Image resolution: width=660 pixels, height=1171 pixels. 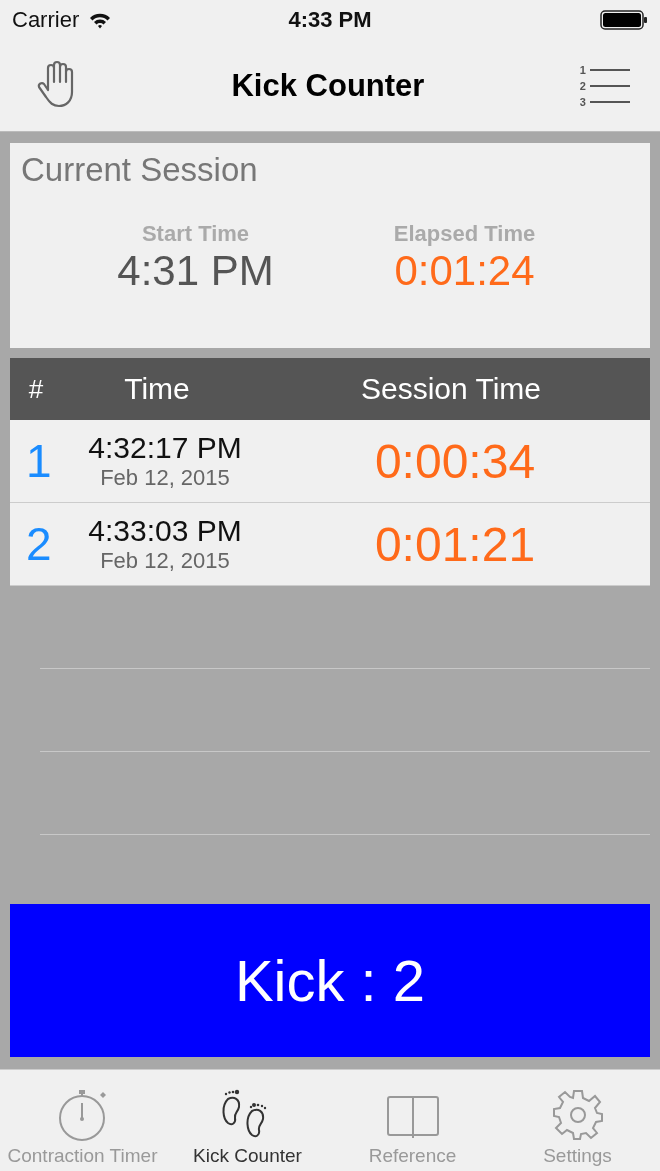 I want to click on kick-button: Kick : 2, so click(x=330, y=980).